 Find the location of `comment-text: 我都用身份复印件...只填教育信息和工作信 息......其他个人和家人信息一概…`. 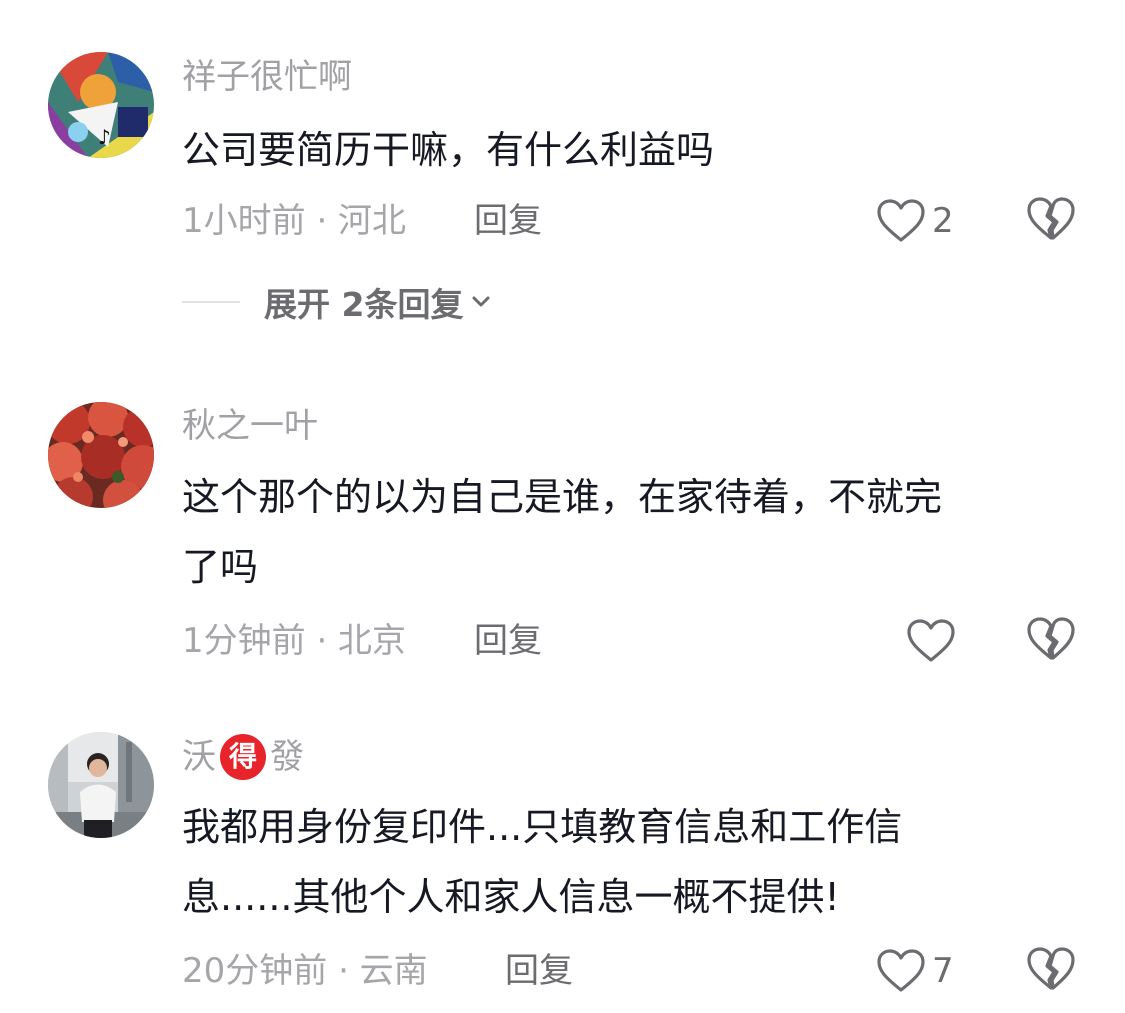

comment-text: 我都用身份复印件...只填教育信息和工作信 息......其他个人和家人信息一概… is located at coordinates (632, 862).